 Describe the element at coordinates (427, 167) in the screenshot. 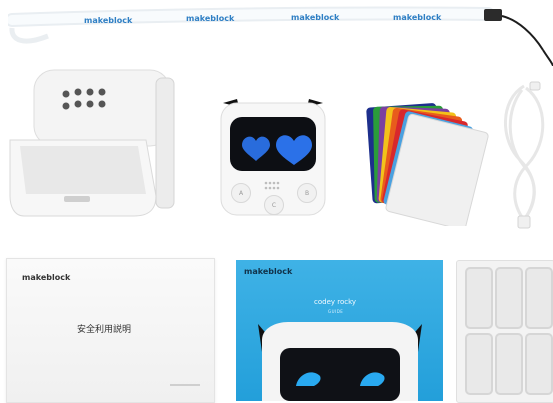

I see `color-cards-stack` at that location.